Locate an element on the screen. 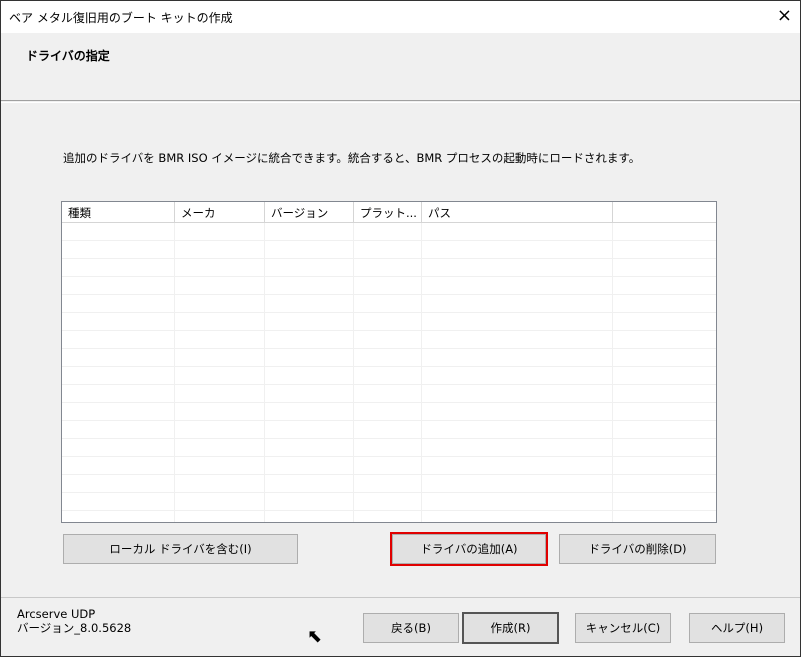 Image resolution: width=801 pixels, height=657 pixels. help-button: ヘルプ(H) is located at coordinates (737, 628).